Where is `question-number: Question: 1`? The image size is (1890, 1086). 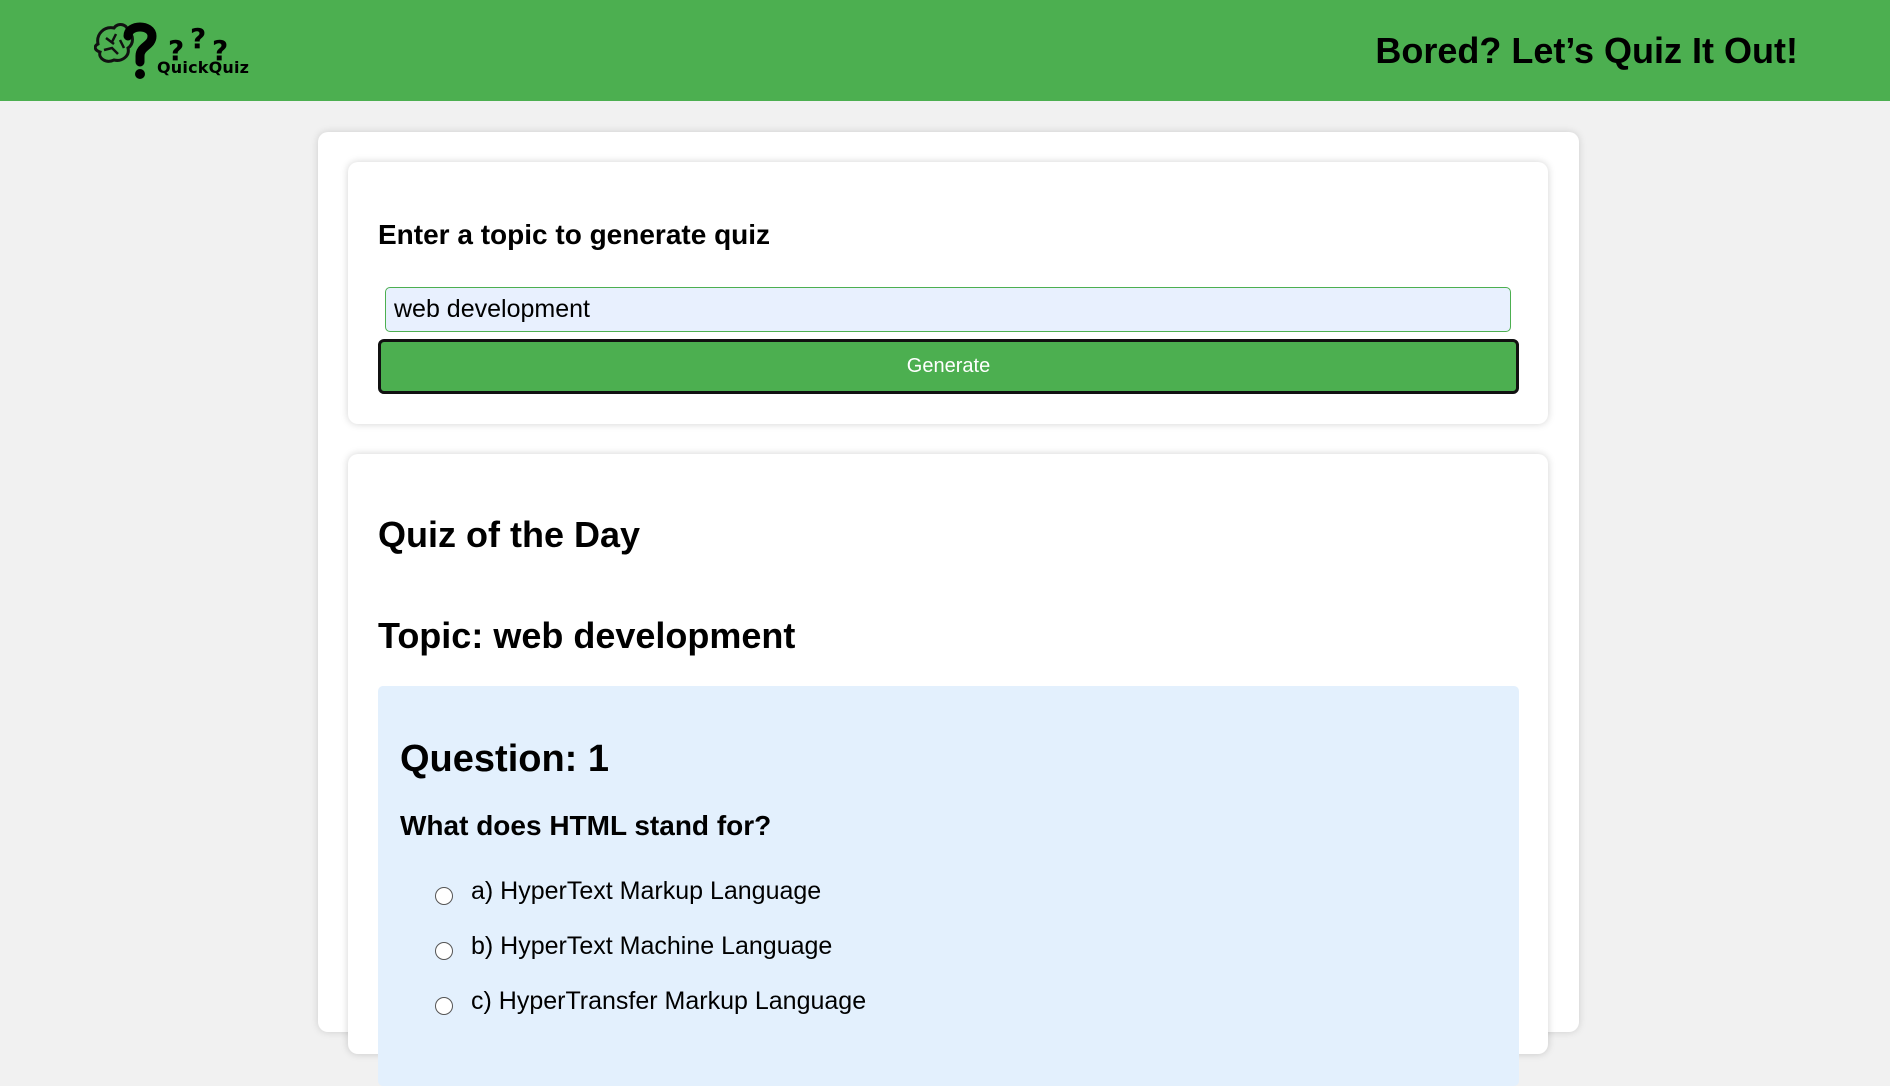
question-number: Question: 1 is located at coordinates (505, 759).